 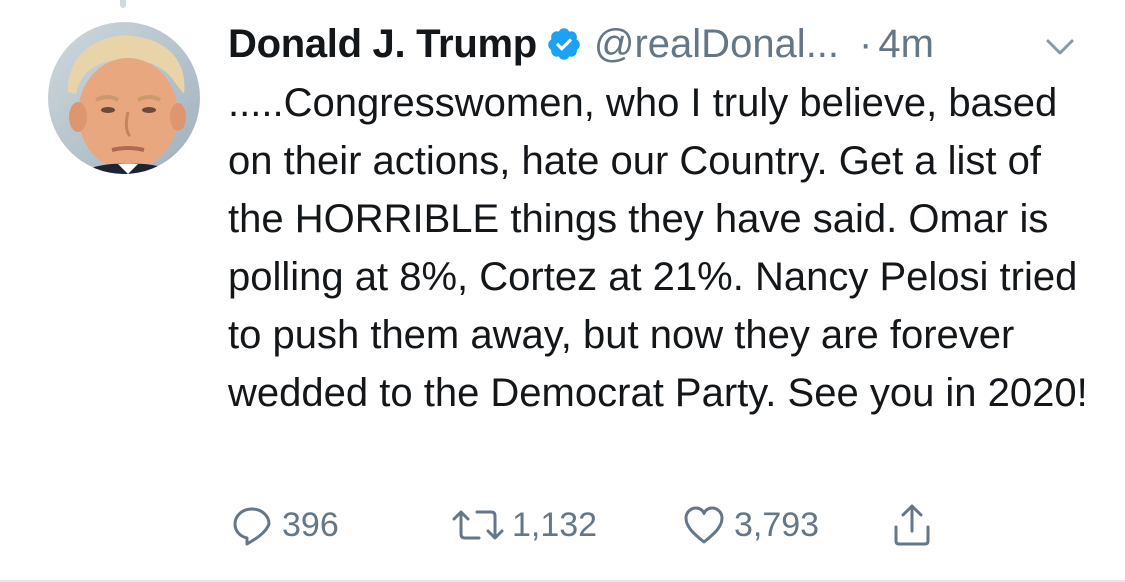 I want to click on reply-button: 396, so click(x=283, y=525).